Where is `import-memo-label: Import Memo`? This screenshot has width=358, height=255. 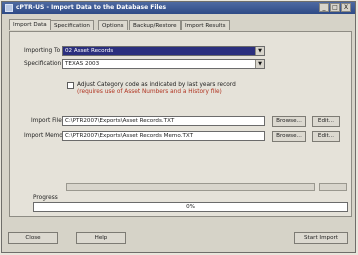
import-memo-label: Import Memo is located at coordinates (43, 136).